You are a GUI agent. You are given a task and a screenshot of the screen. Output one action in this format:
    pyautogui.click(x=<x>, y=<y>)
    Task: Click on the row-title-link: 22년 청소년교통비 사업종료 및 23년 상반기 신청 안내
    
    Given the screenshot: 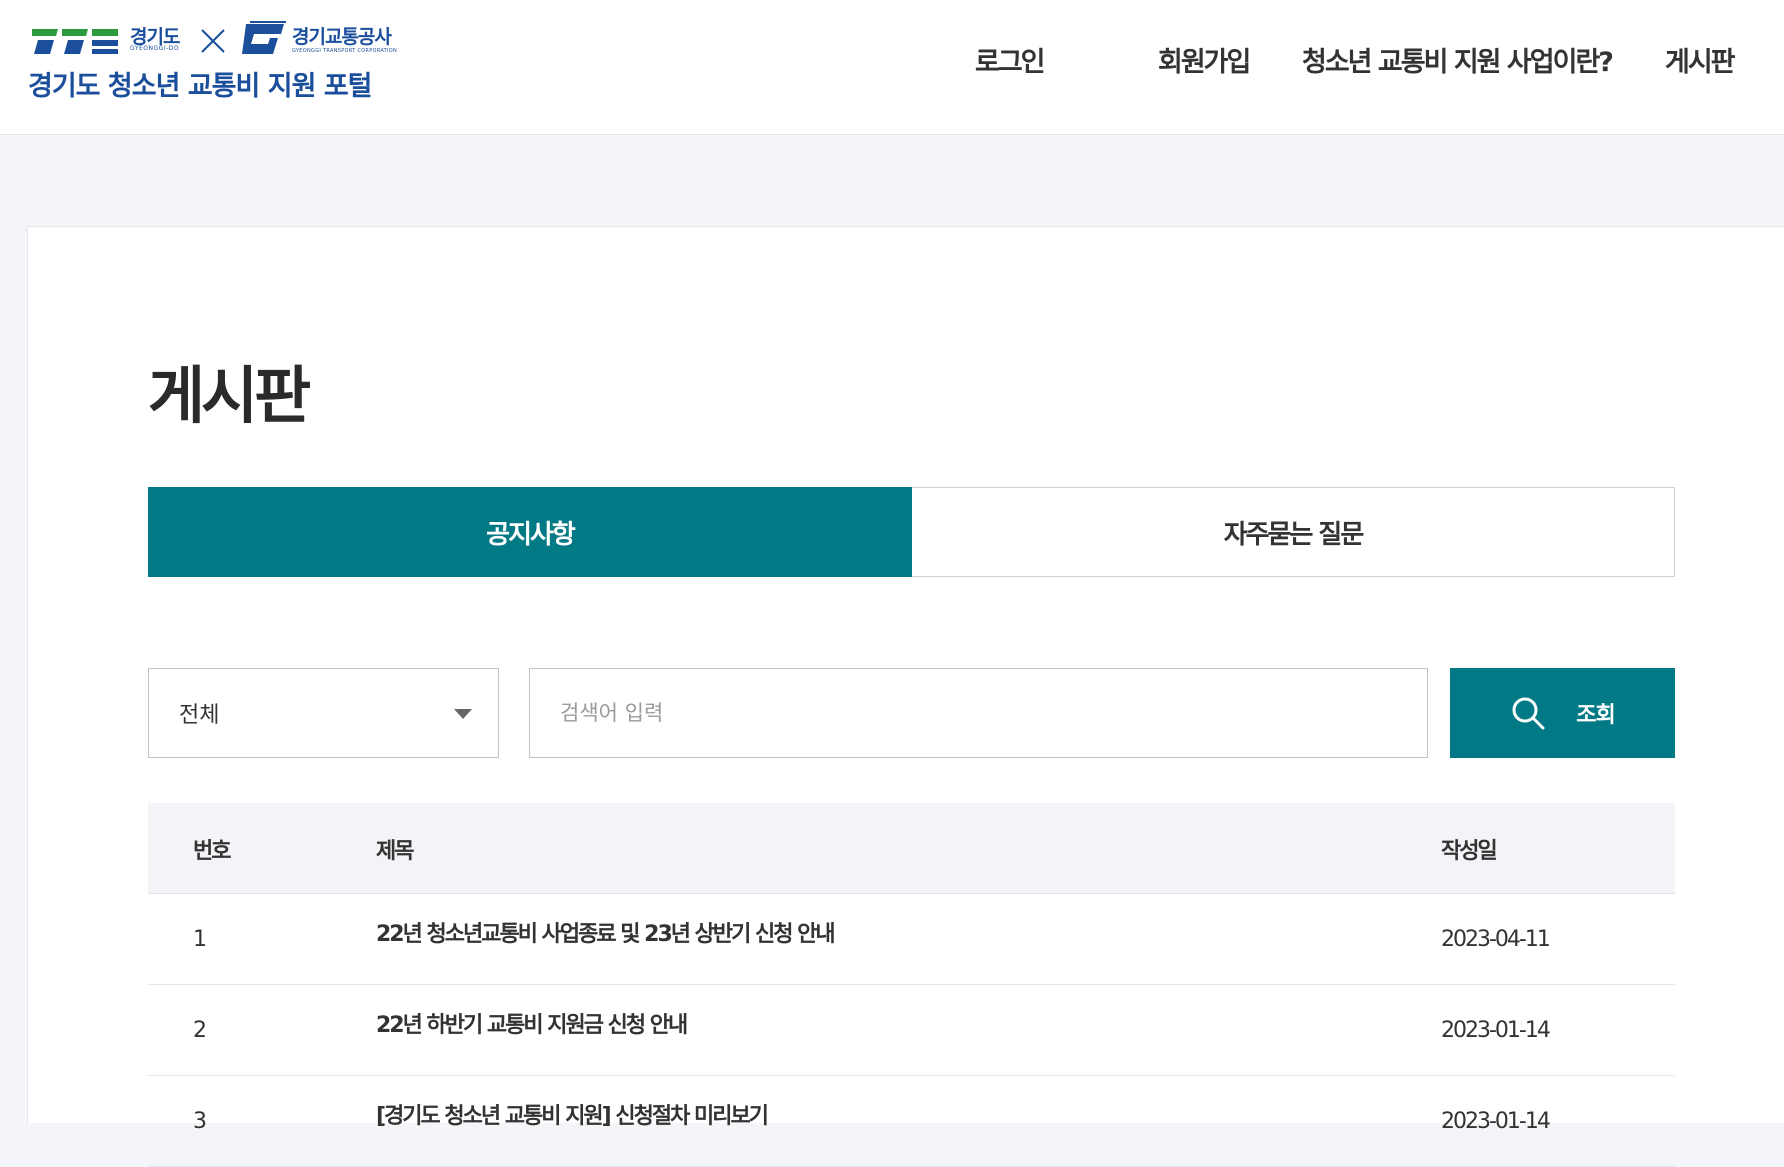 What is the action you would take?
    pyautogui.click(x=606, y=932)
    